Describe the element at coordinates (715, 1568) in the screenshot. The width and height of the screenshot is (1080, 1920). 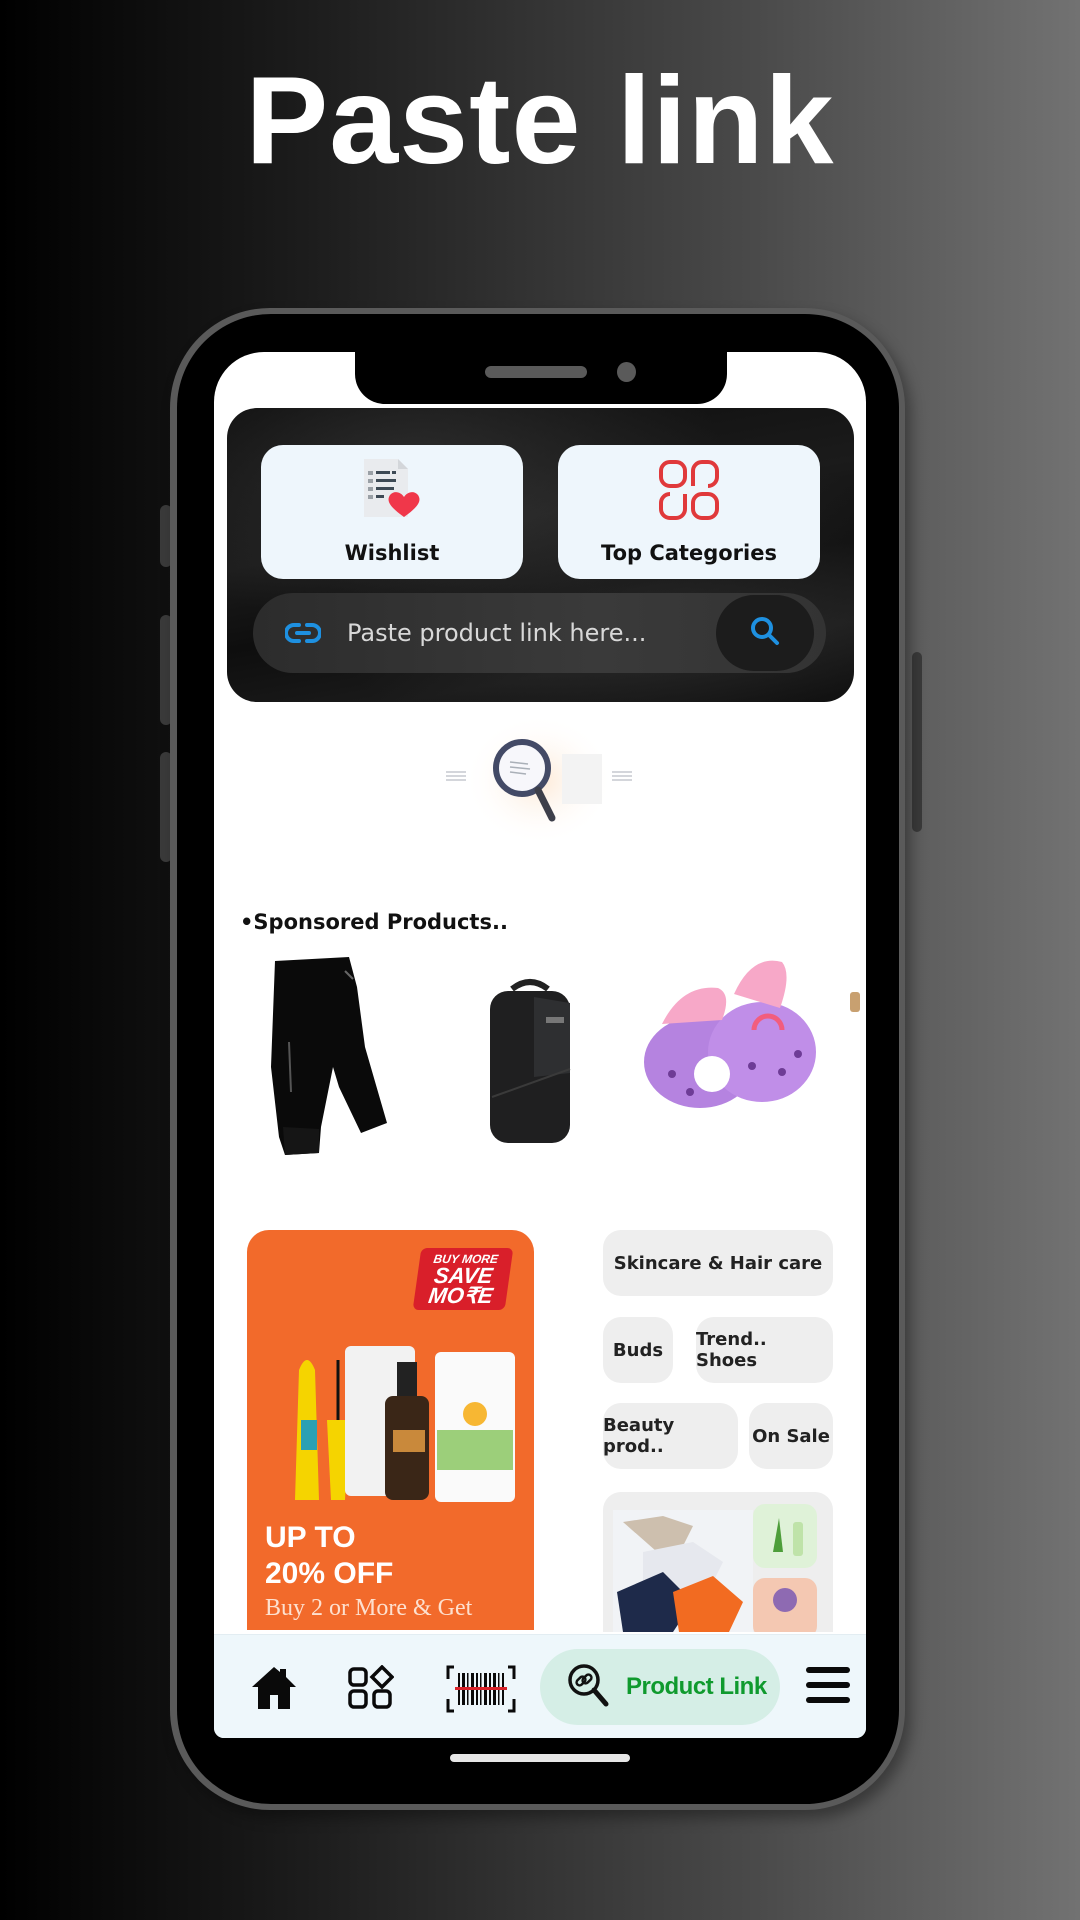
I see `collage-image` at that location.